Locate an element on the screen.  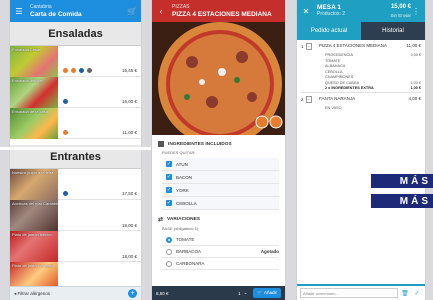
chevron-down-icon: ⌄ is located at coordinates (246, 293).